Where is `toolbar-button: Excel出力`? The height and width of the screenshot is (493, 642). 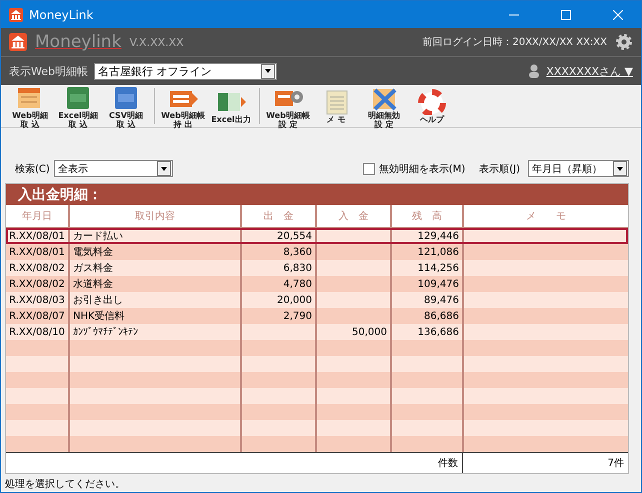
toolbar-button: Excel出力 is located at coordinates (231, 106).